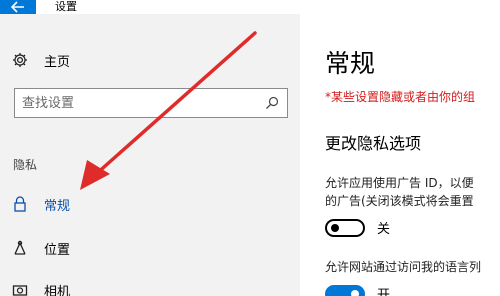 Image resolution: width=500 pixels, height=296 pixels. Describe the element at coordinates (57, 250) in the screenshot. I see `sidebar-item-label: 位置` at that location.